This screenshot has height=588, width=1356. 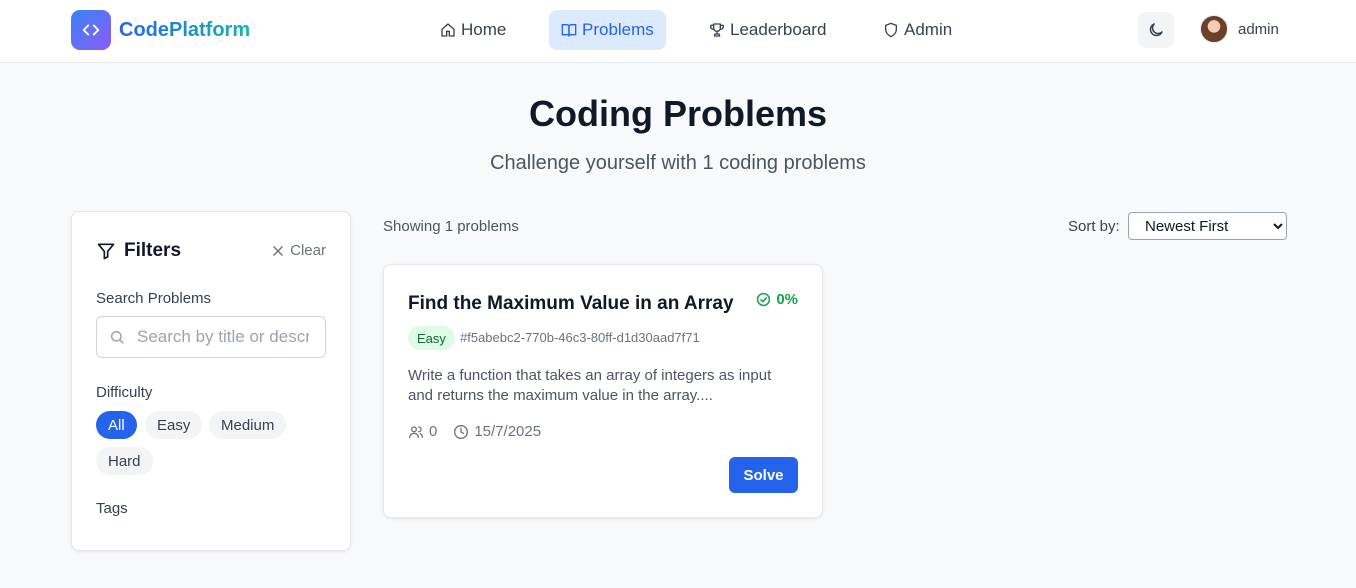 What do you see at coordinates (448, 30) in the screenshot?
I see `home-icon` at bounding box center [448, 30].